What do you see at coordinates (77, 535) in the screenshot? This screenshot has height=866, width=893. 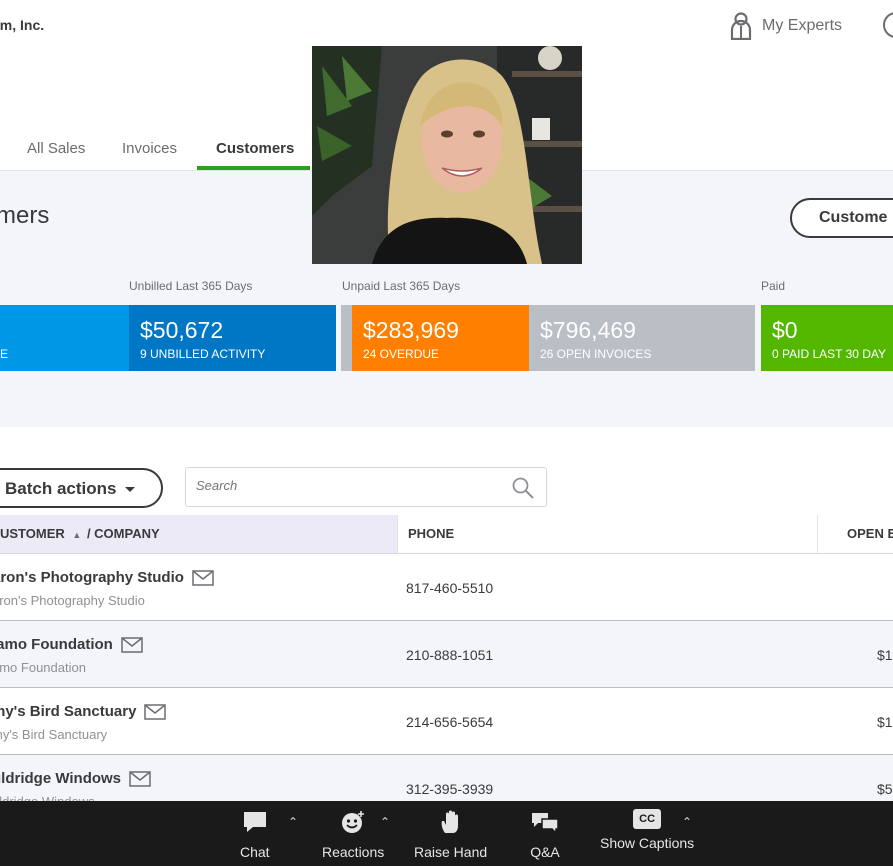 I see `sort-asc-icon: ▲` at bounding box center [77, 535].